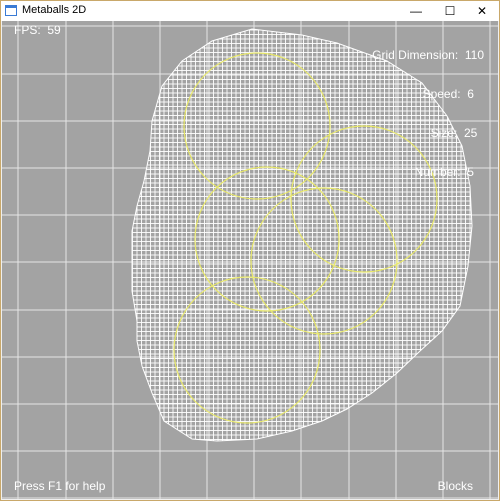  What do you see at coordinates (470, 172) in the screenshot?
I see `stat-value: 5` at bounding box center [470, 172].